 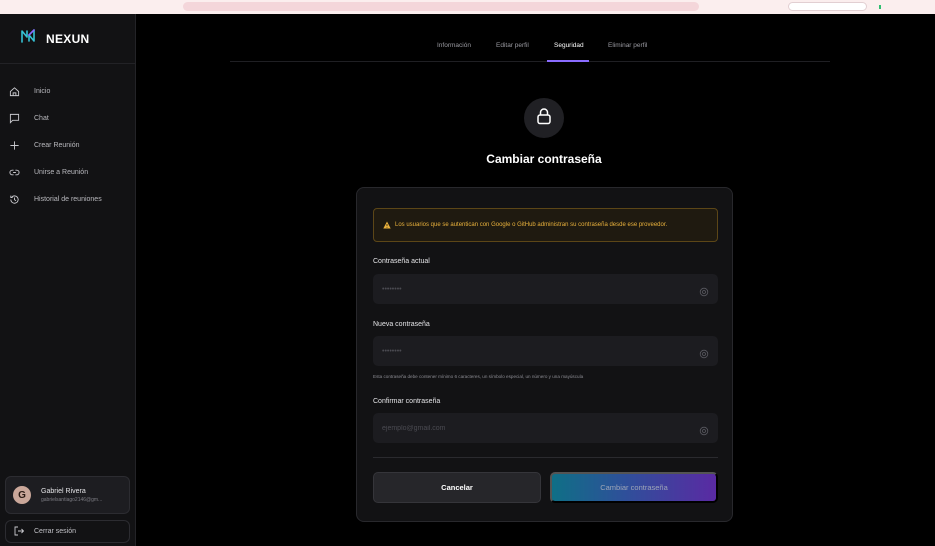 I want to click on brand: NEXUN, so click(x=67, y=39).